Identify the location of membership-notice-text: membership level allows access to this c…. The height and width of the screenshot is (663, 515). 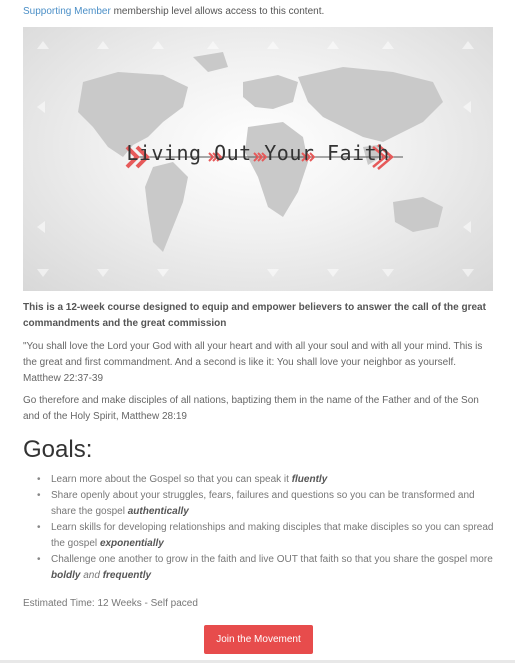
(217, 11).